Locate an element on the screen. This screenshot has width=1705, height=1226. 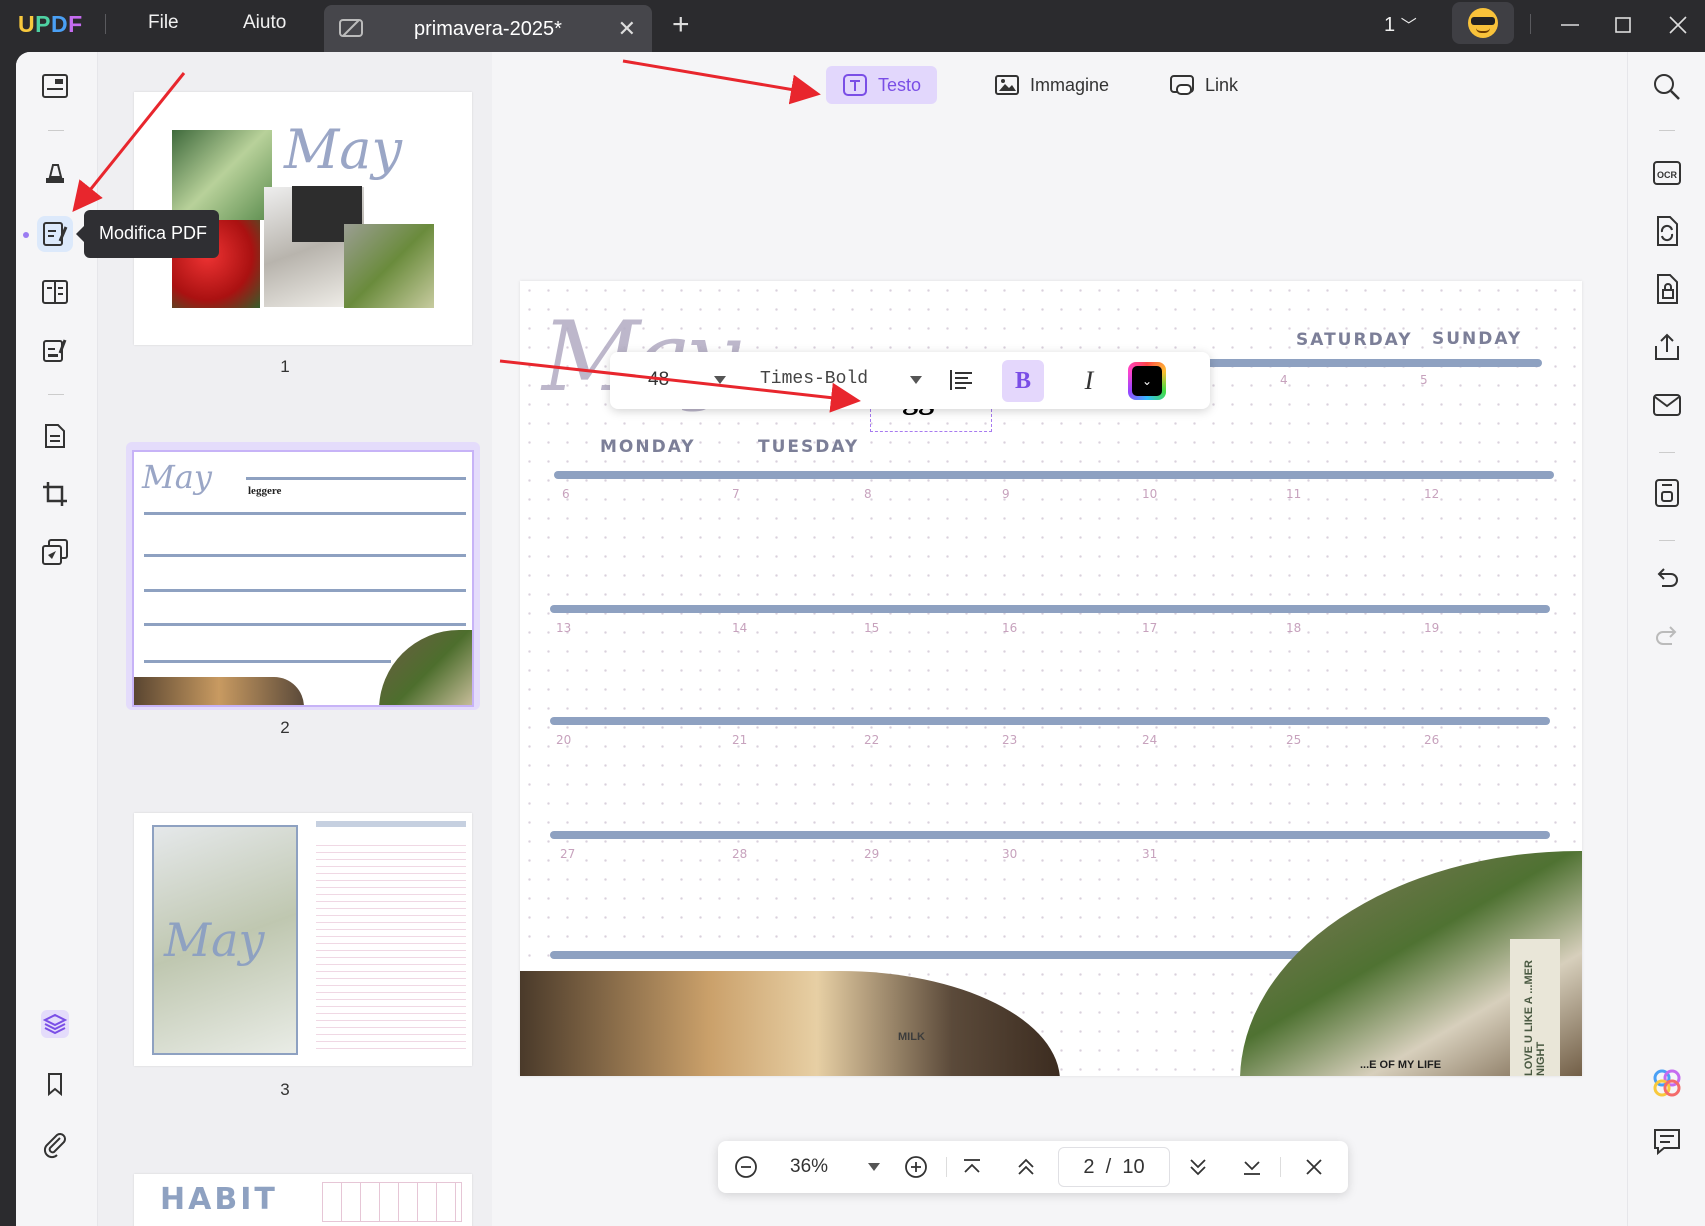
zoom-value: 36% is located at coordinates (809, 1167).